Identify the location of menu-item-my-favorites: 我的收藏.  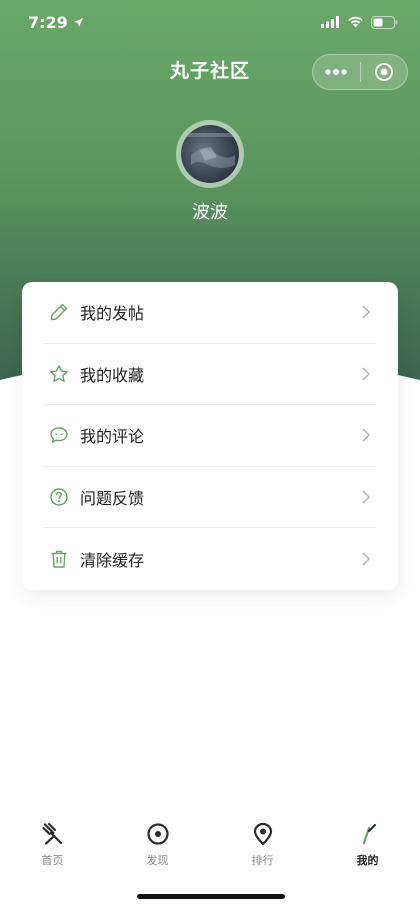
(210, 375).